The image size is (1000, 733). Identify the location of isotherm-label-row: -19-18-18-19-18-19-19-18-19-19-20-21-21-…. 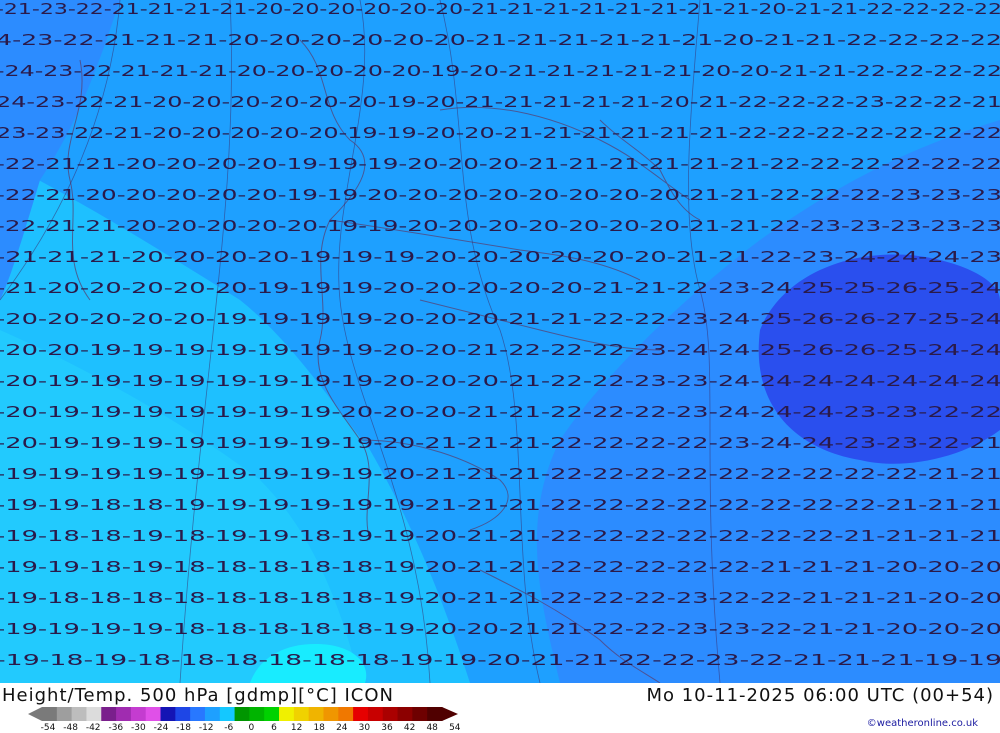
(500, 536).